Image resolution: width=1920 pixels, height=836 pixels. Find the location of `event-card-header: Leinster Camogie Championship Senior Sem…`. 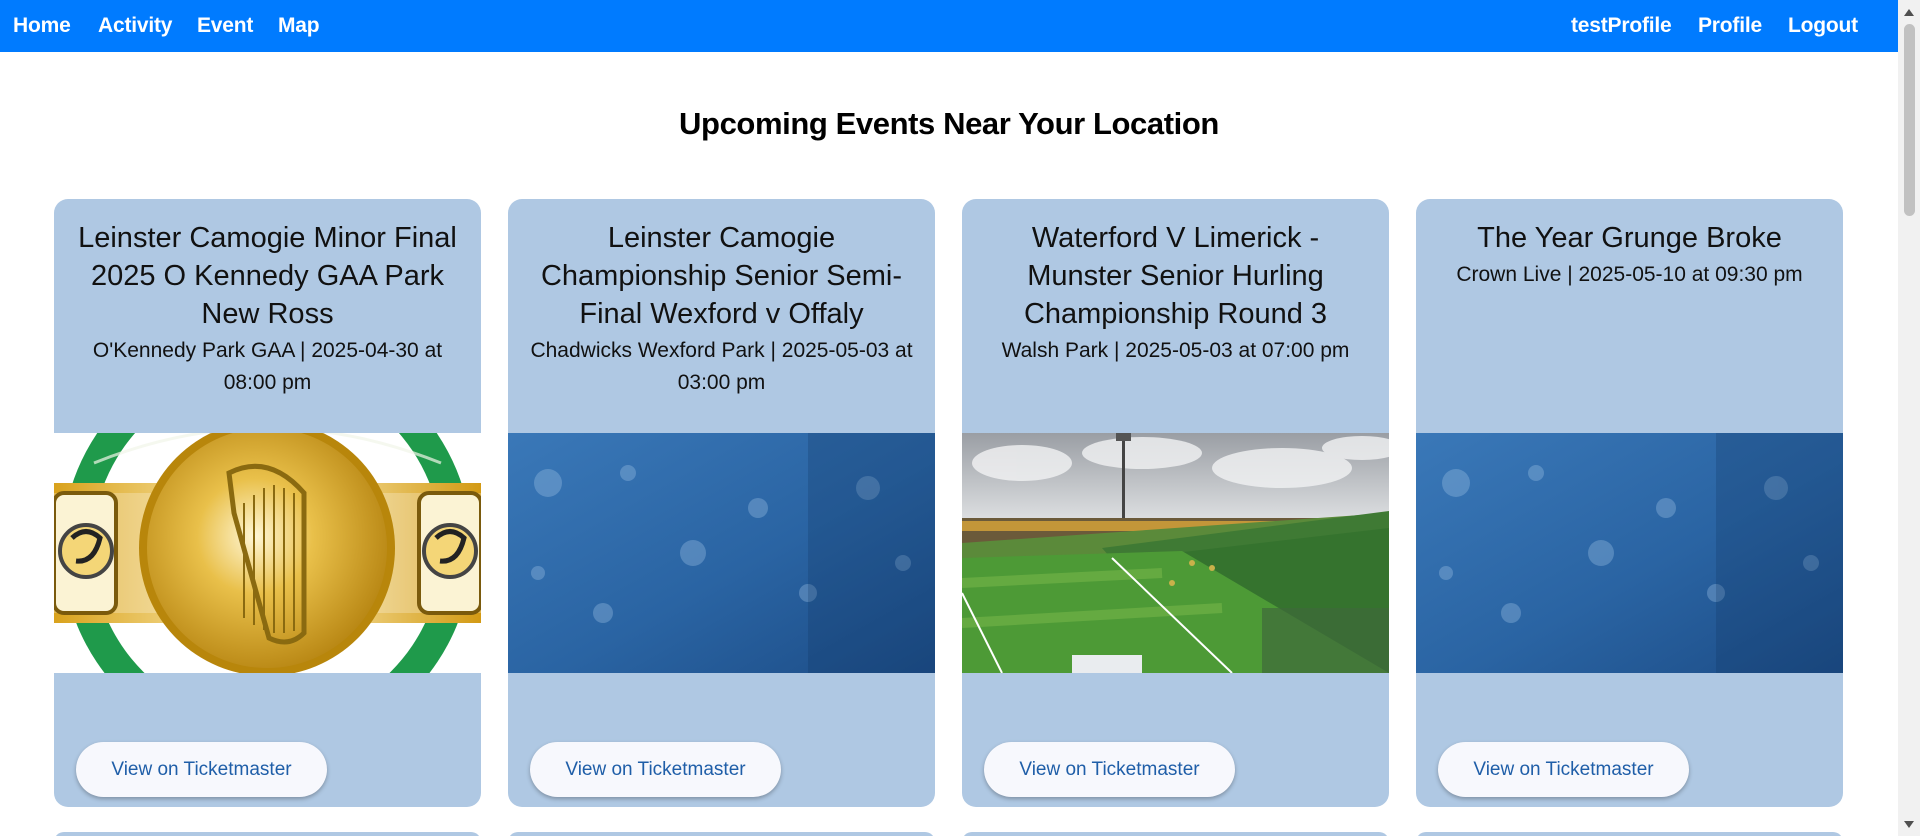

event-card-header: Leinster Camogie Championship Senior Sem… is located at coordinates (721, 309).